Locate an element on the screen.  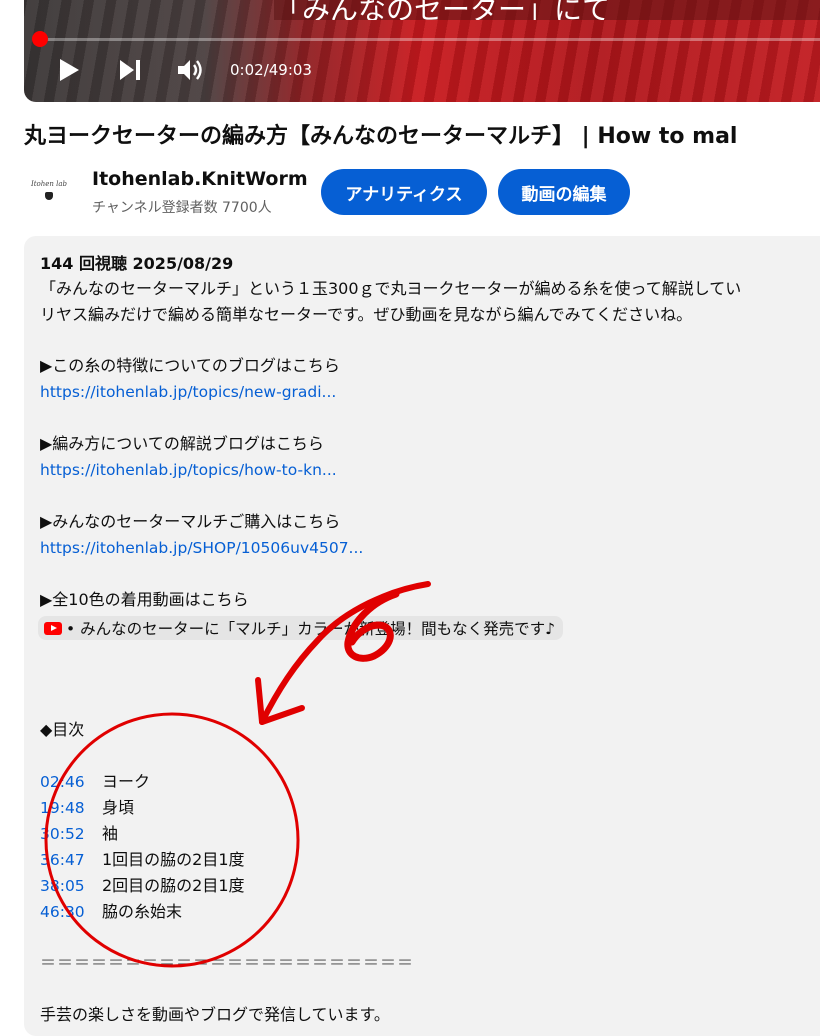
video-title: 丸ヨークセーターの編み方【みんなのセーターマルチ】 | How to mal is located at coordinates (381, 136).